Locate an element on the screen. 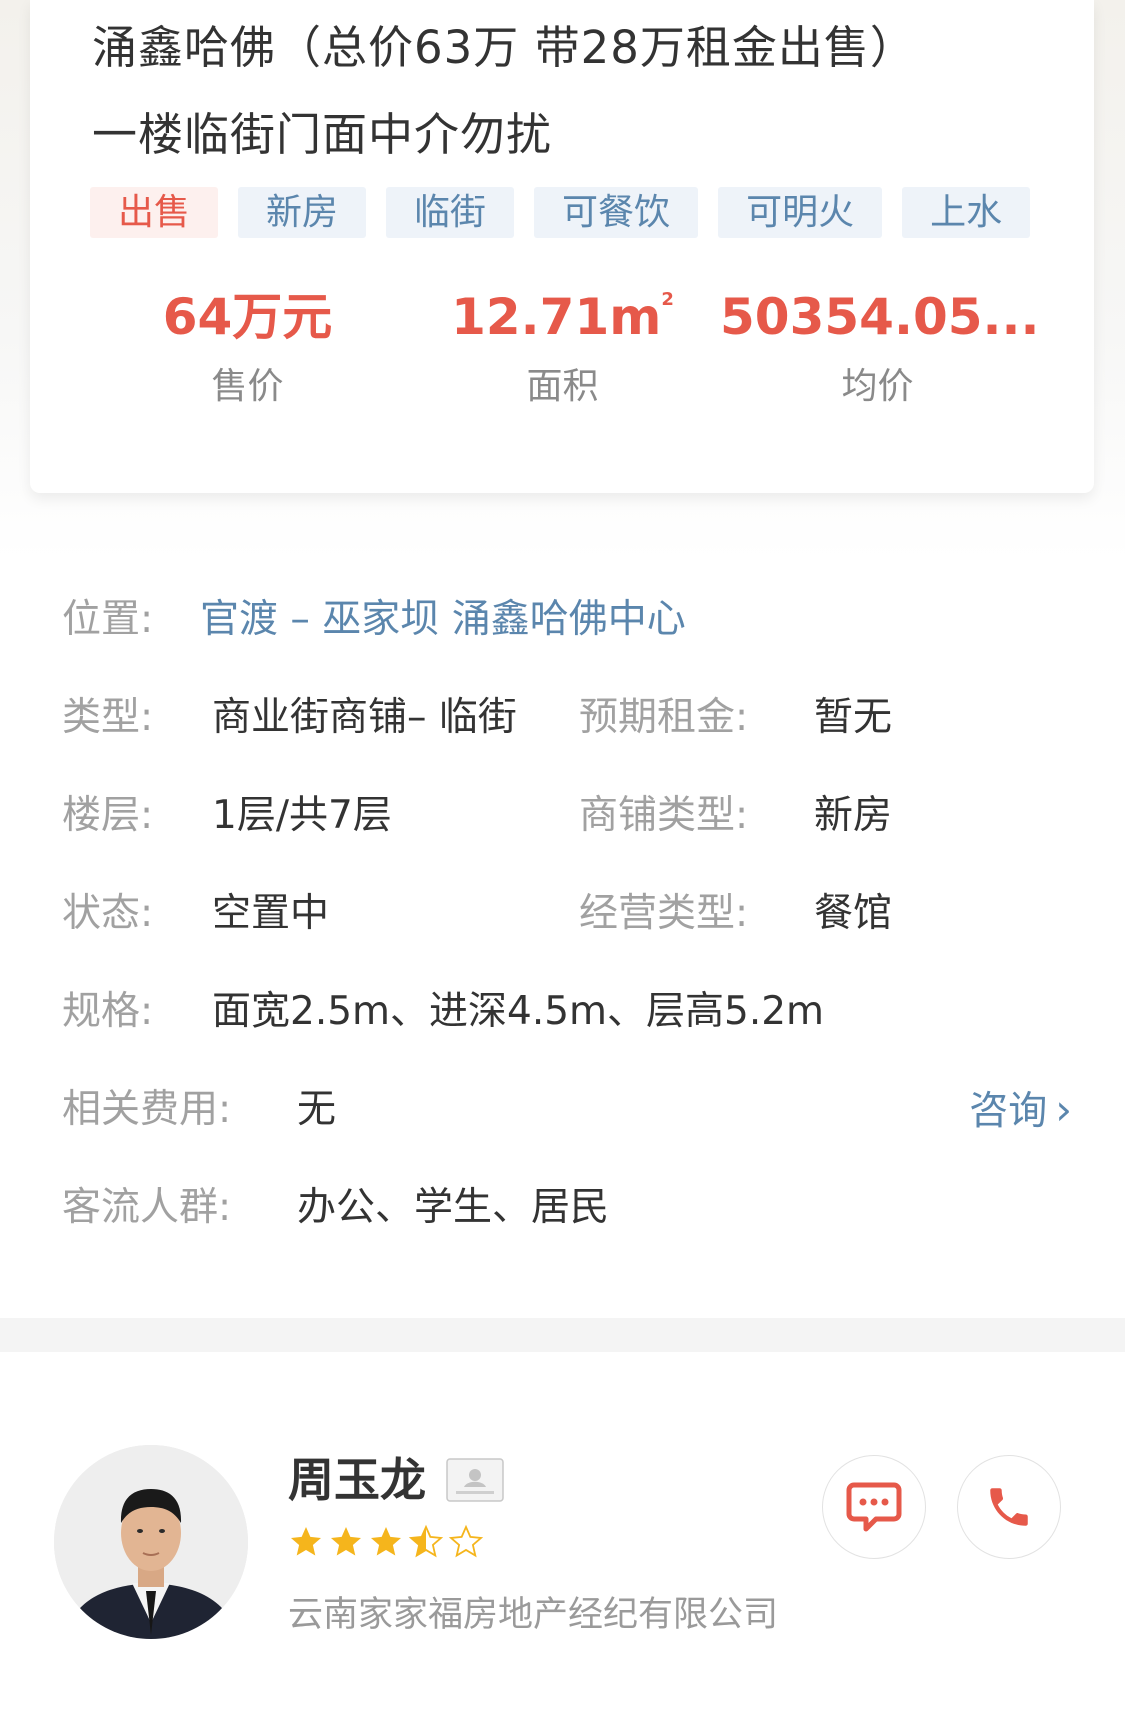  area-number: 12.71m is located at coordinates (556, 317).